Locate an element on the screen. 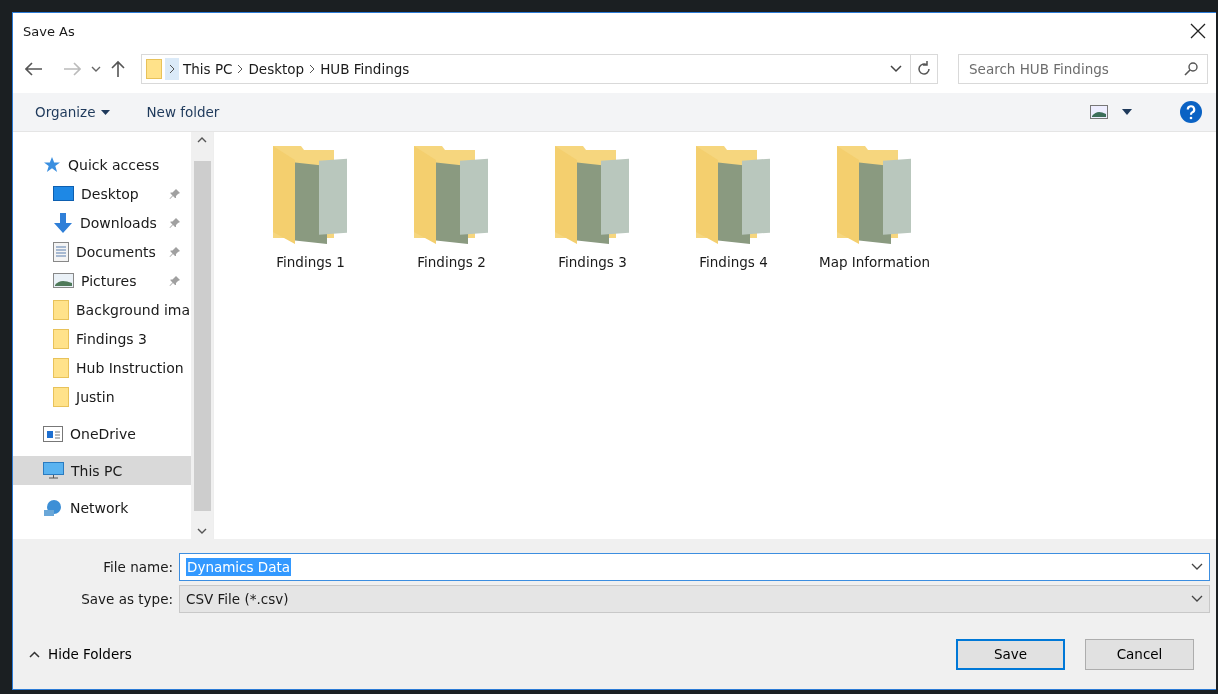 The width and height of the screenshot is (1218, 694). nav-item: This PC is located at coordinates (102, 470).